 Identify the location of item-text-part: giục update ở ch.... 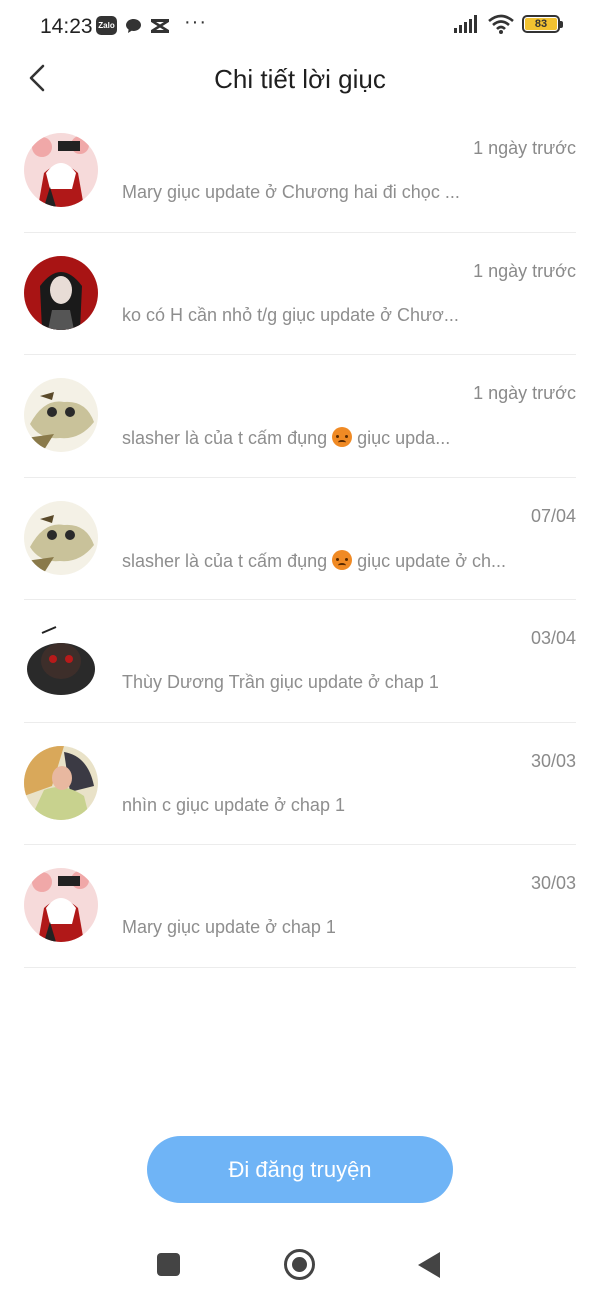
(429, 560).